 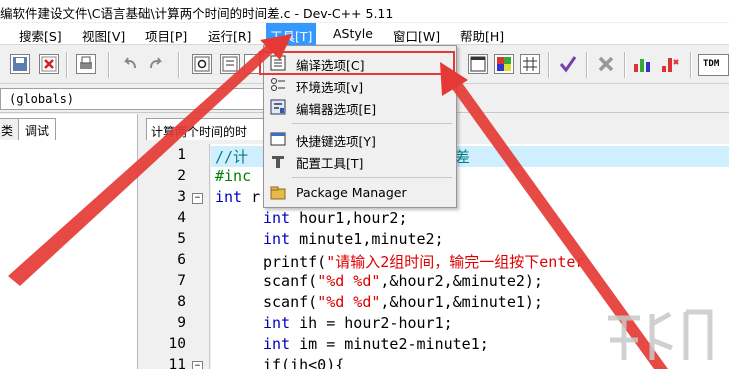 I want to click on annotation-highlight-box, so click(x=357, y=63).